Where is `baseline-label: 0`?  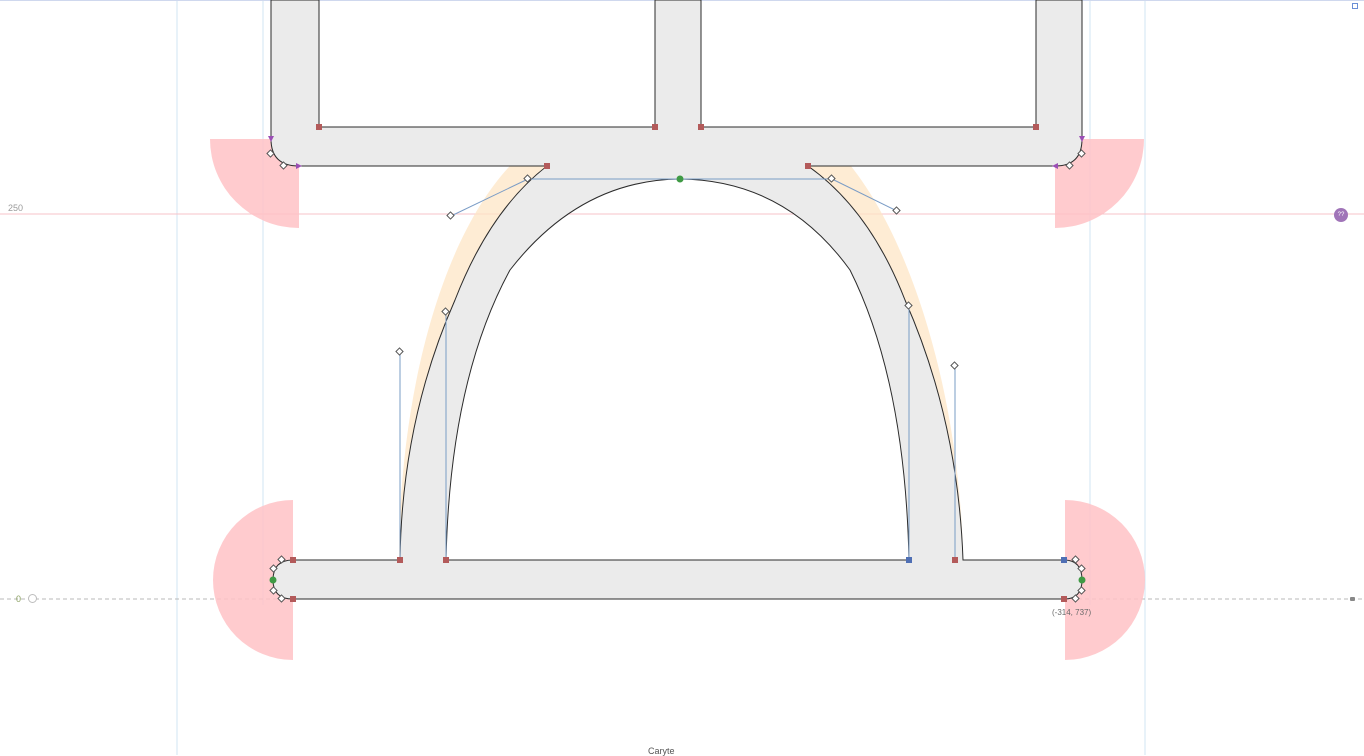 baseline-label: 0 is located at coordinates (19, 599).